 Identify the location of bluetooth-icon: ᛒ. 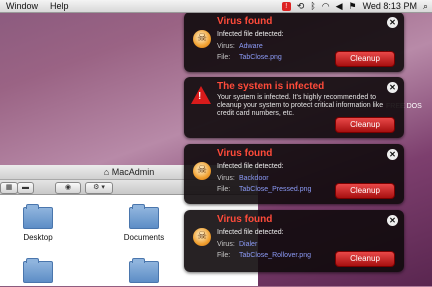
(312, 6).